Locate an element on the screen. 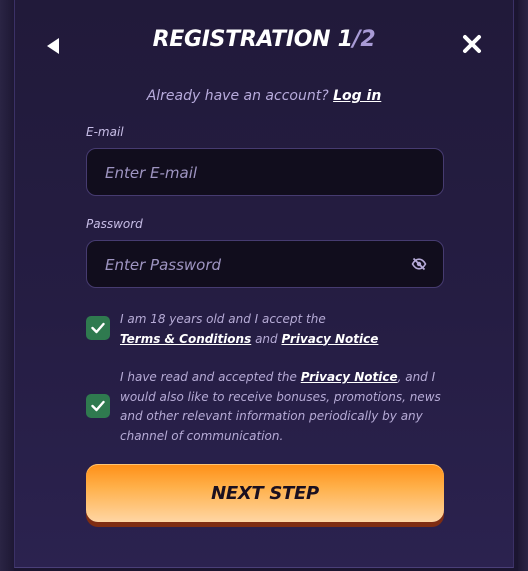 This screenshot has width=528, height=571. email-field is located at coordinates (255, 173).